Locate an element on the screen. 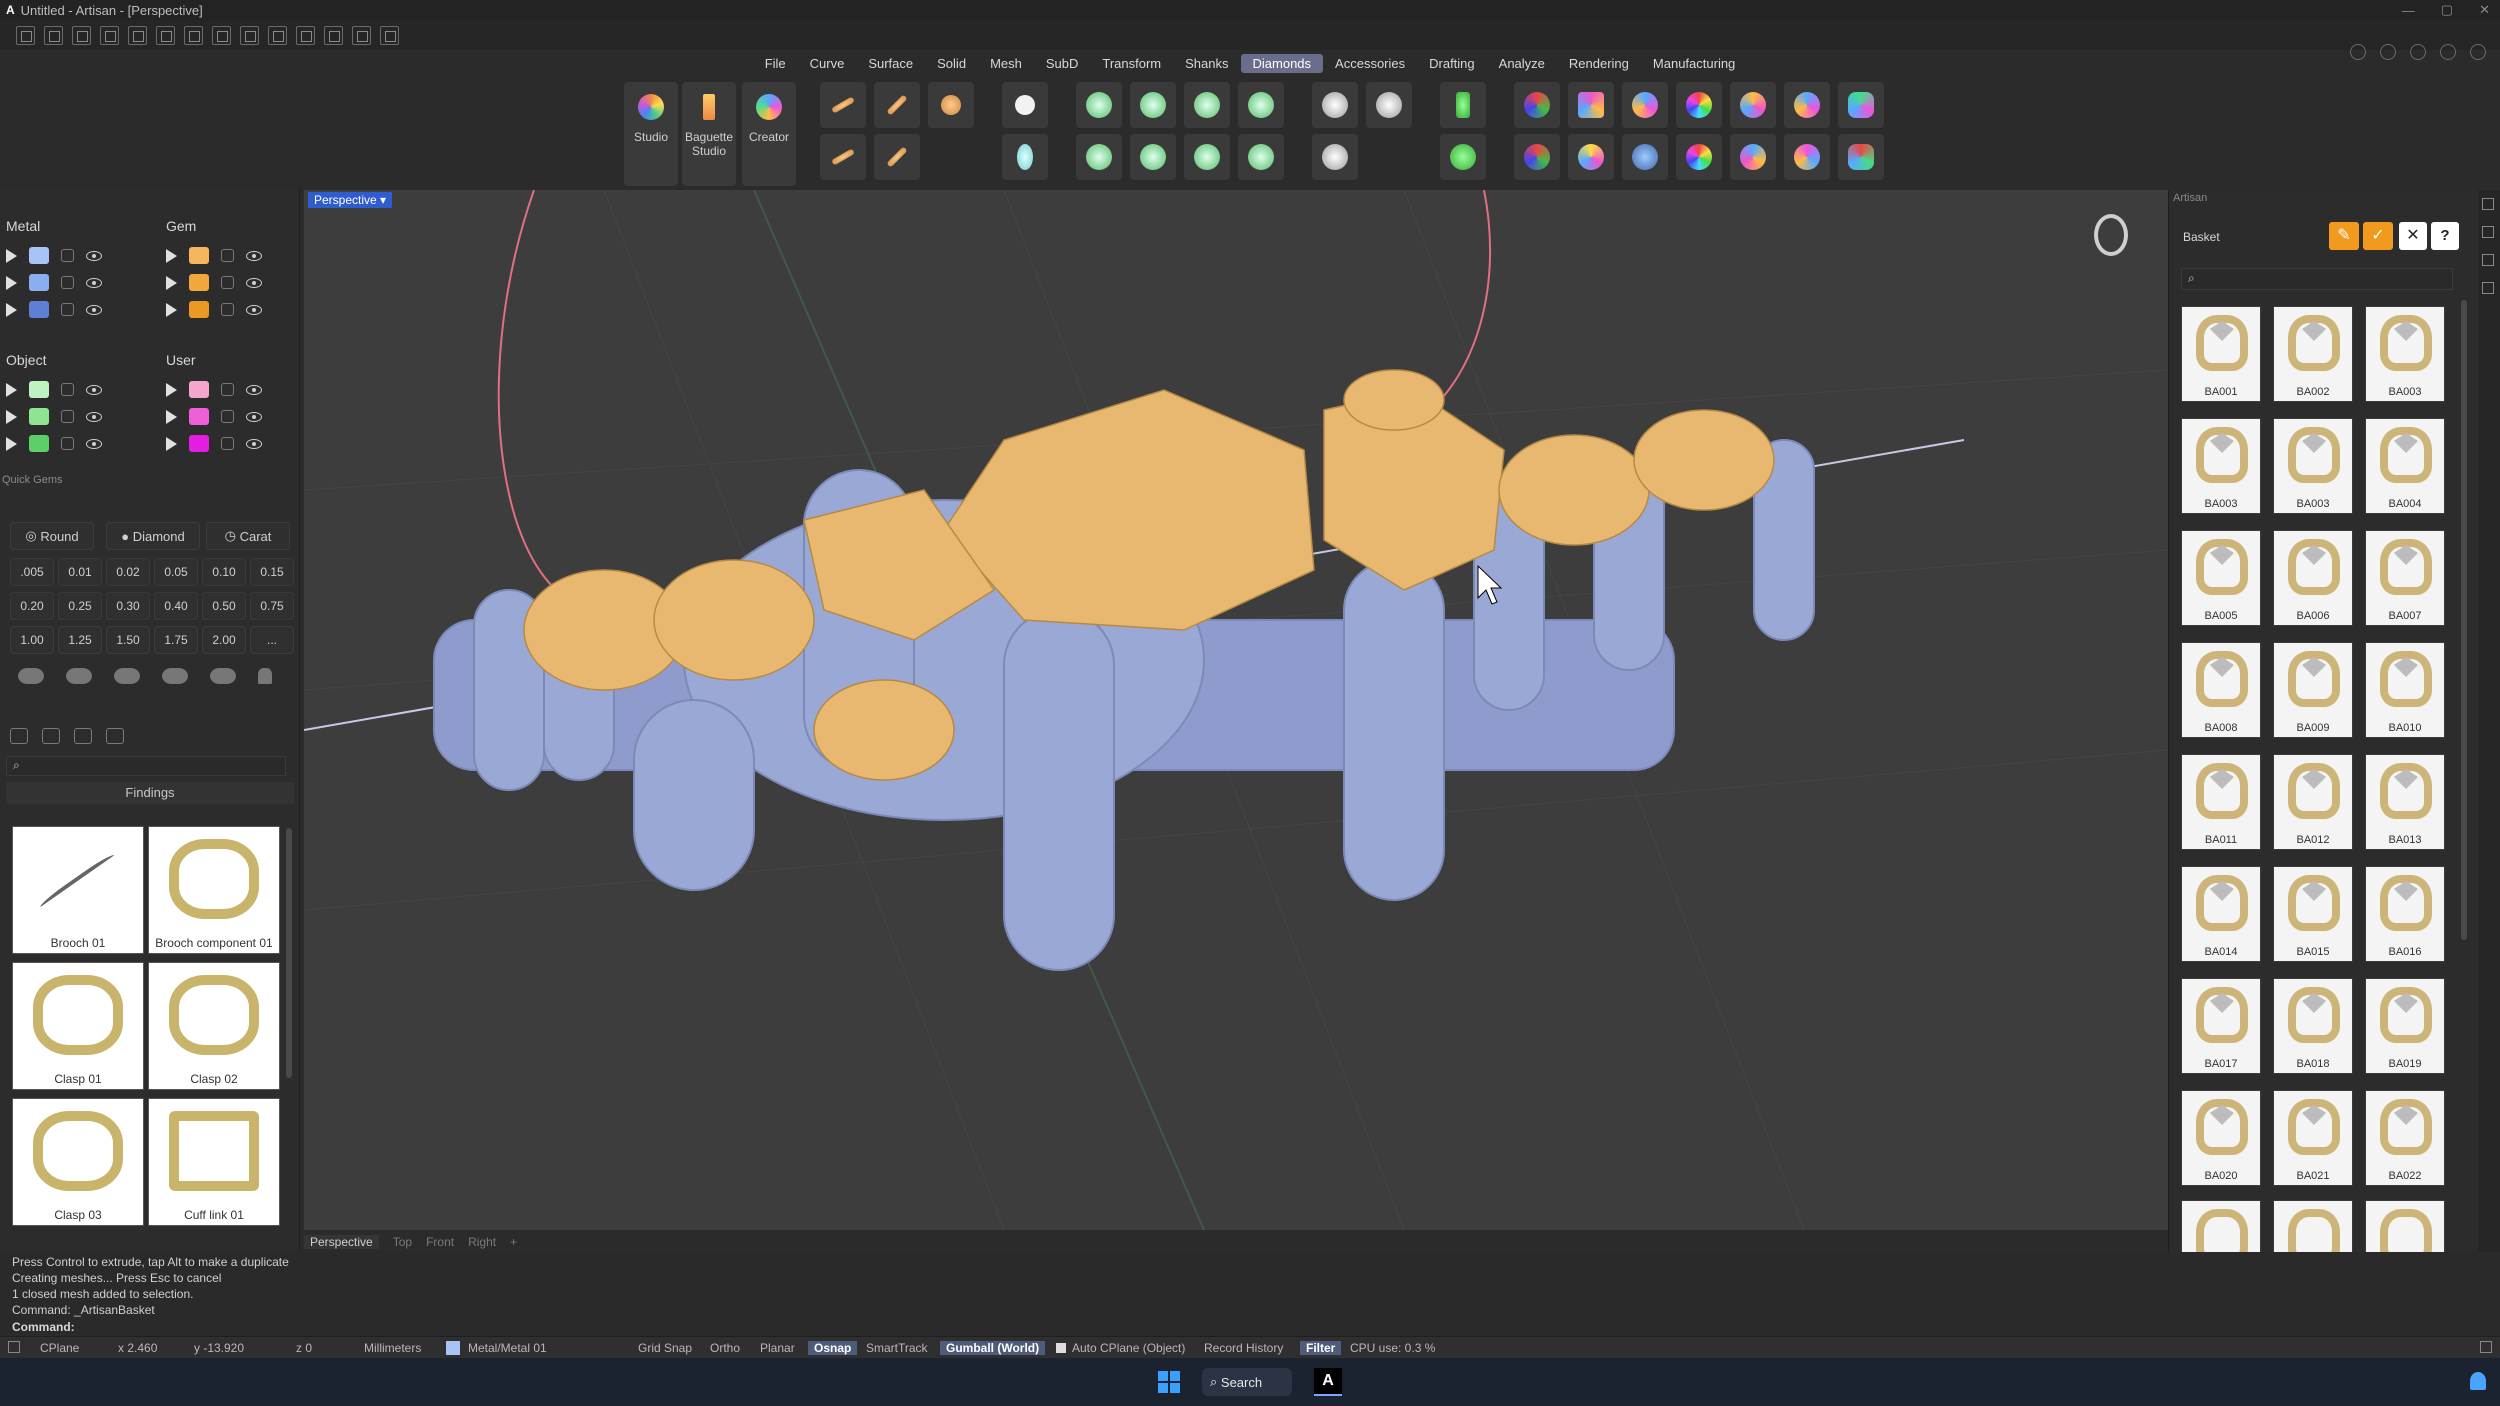 The image size is (2500, 1406). gem-table-tool is located at coordinates (1591, 105).